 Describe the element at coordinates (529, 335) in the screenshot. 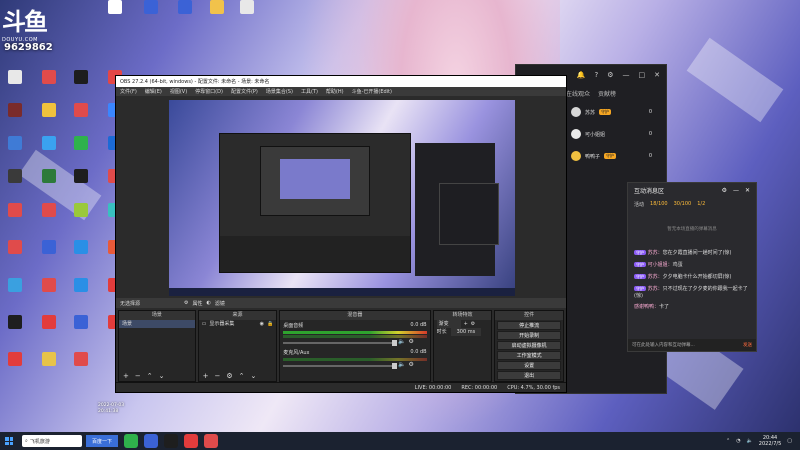

I see `control-button: 开始录制` at that location.